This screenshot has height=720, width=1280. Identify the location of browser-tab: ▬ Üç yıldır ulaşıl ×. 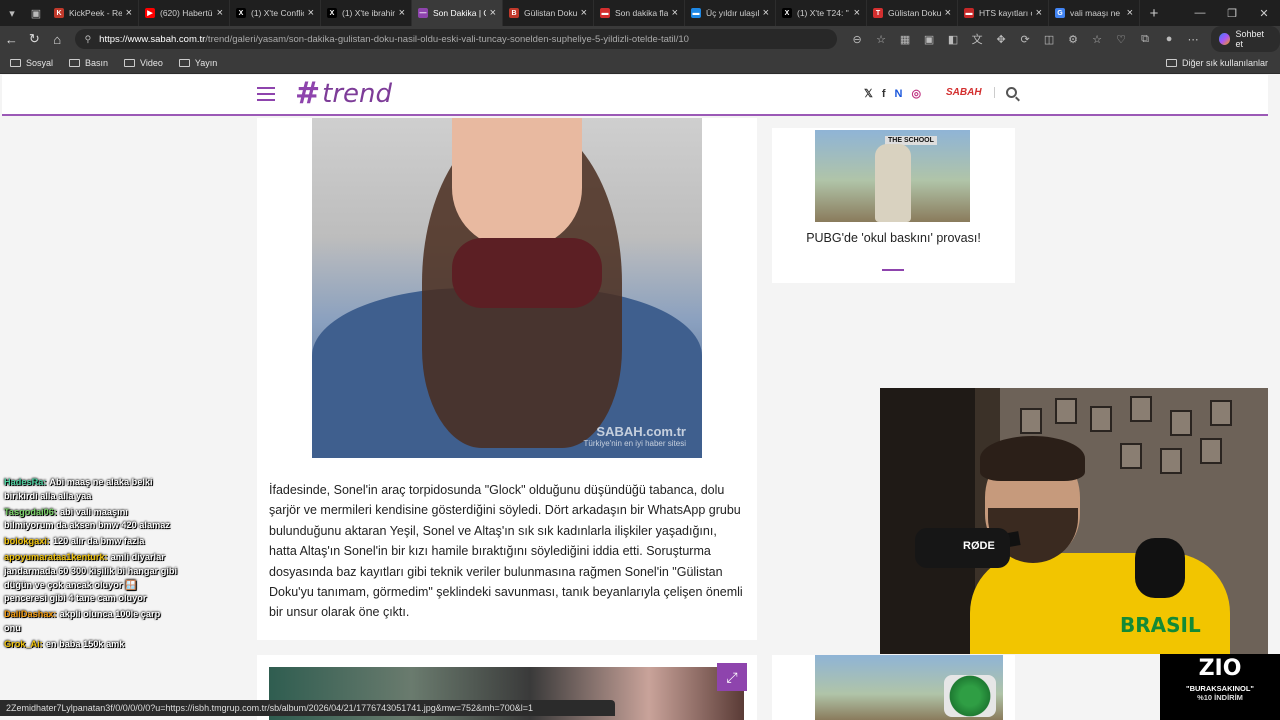
(730, 13).